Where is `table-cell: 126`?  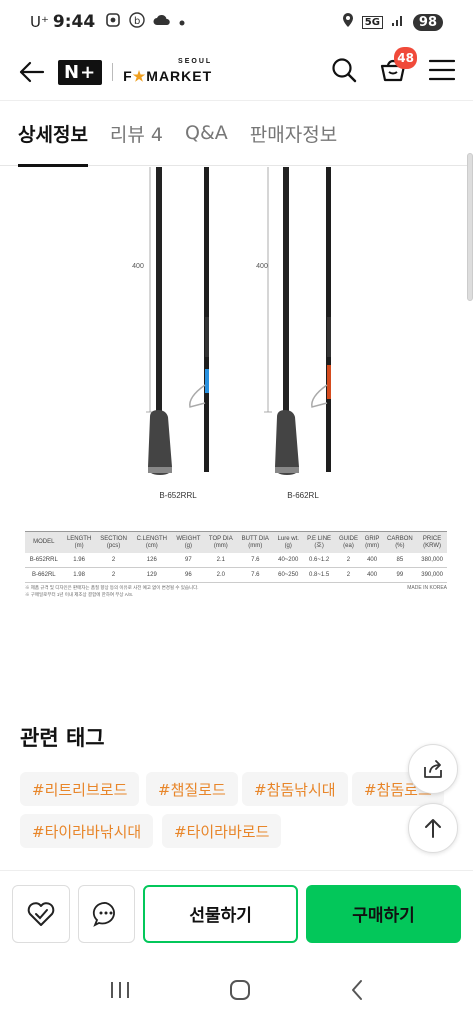
table-cell: 126 is located at coordinates (152, 561).